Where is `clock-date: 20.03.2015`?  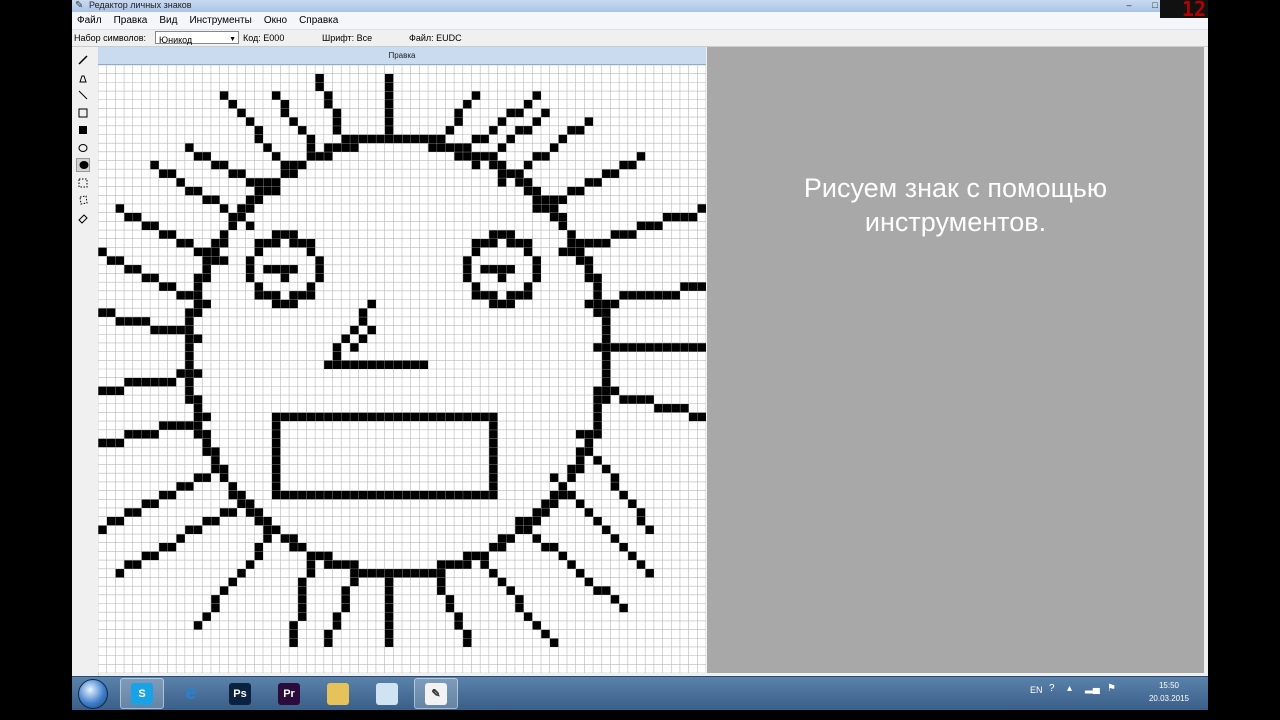 clock-date: 20.03.2015 is located at coordinates (1169, 698).